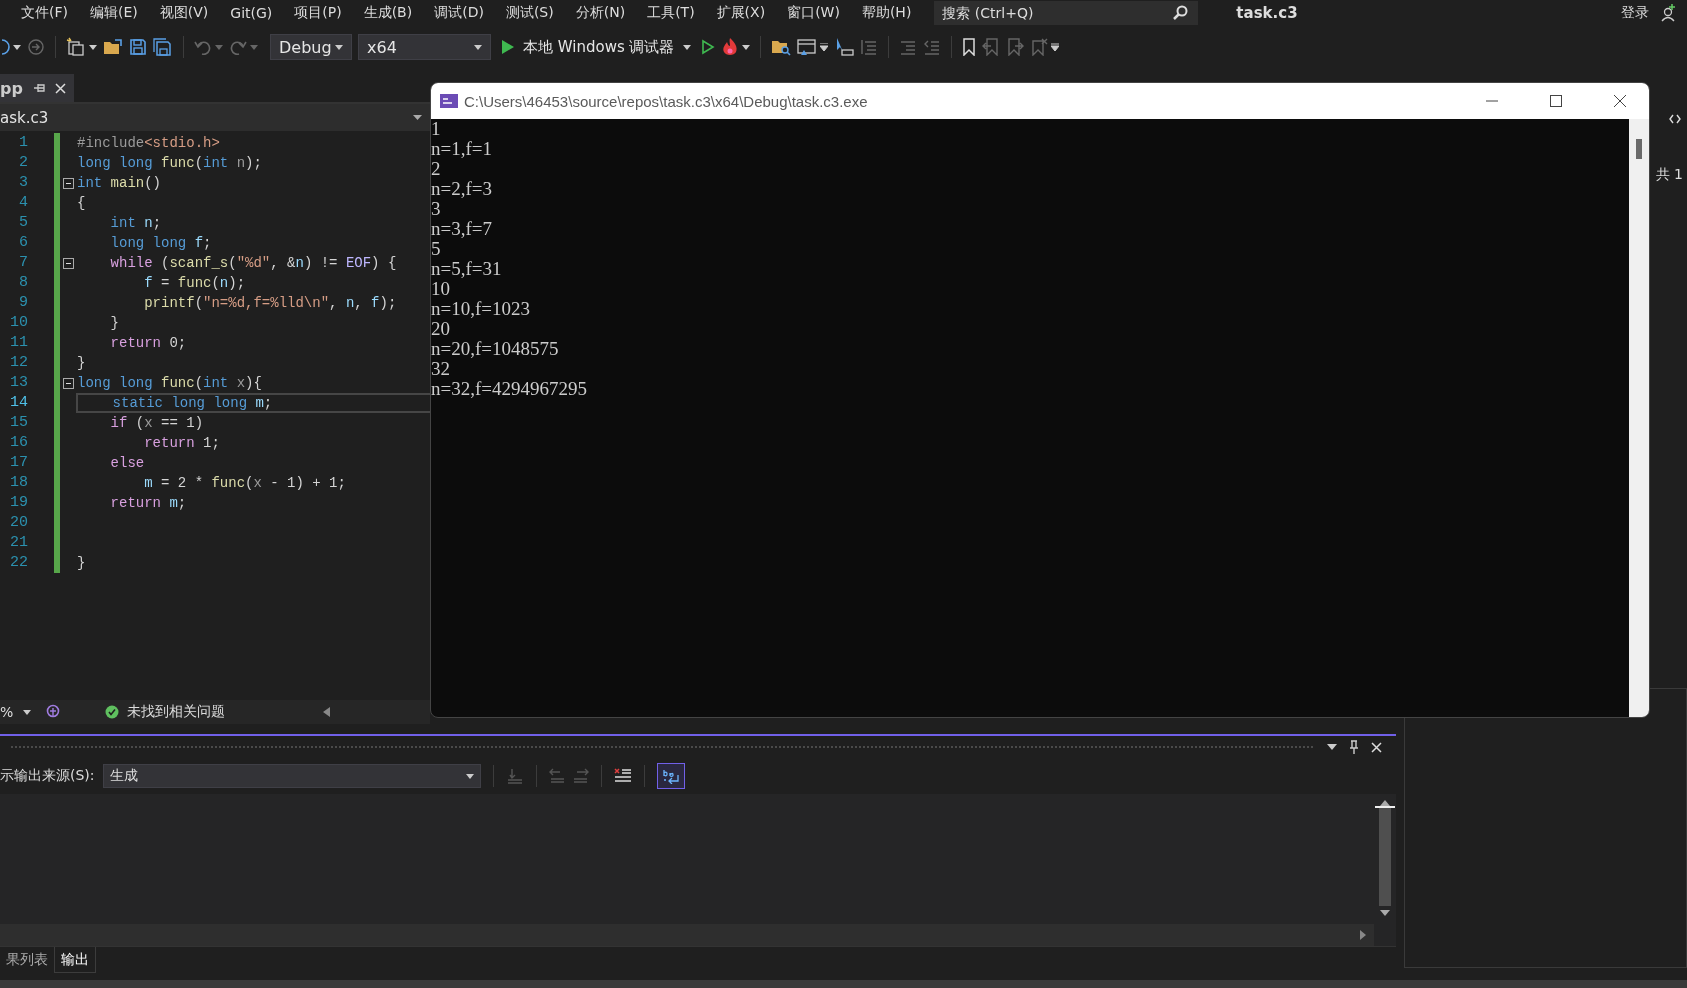 This screenshot has width=1687, height=988. Describe the element at coordinates (436, 129) in the screenshot. I see `console-output-line: 1` at that location.